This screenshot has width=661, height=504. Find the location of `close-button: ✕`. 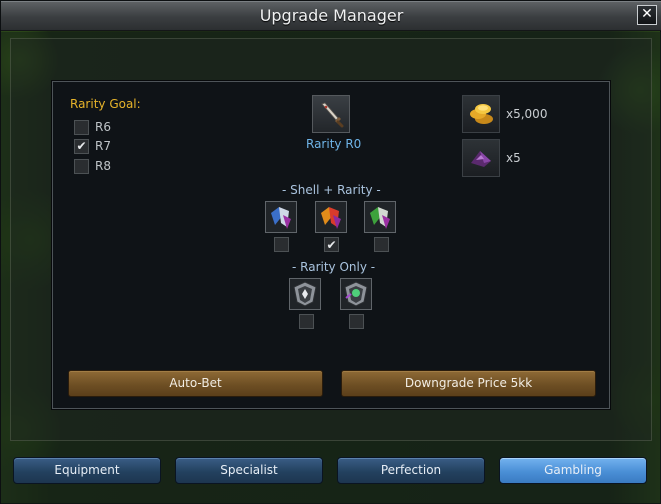

close-button: ✕ is located at coordinates (647, 15).